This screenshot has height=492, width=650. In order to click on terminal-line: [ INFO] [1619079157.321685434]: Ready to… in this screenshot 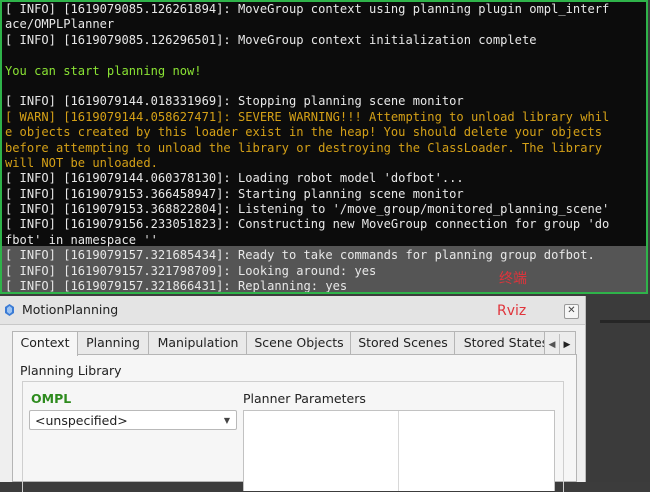, I will do `click(300, 255)`.